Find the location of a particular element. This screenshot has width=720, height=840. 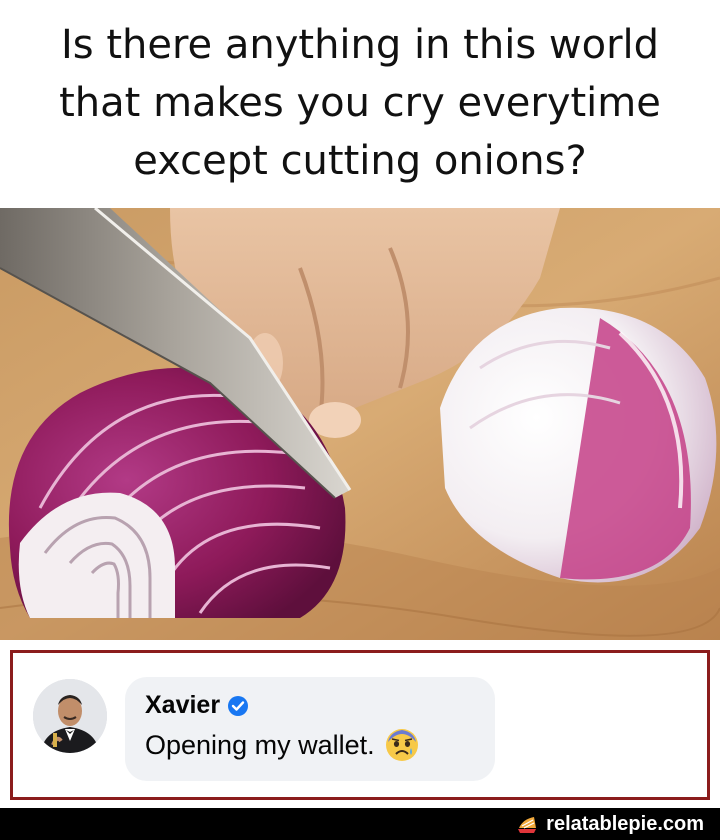

pie-logo-icon is located at coordinates (527, 825).